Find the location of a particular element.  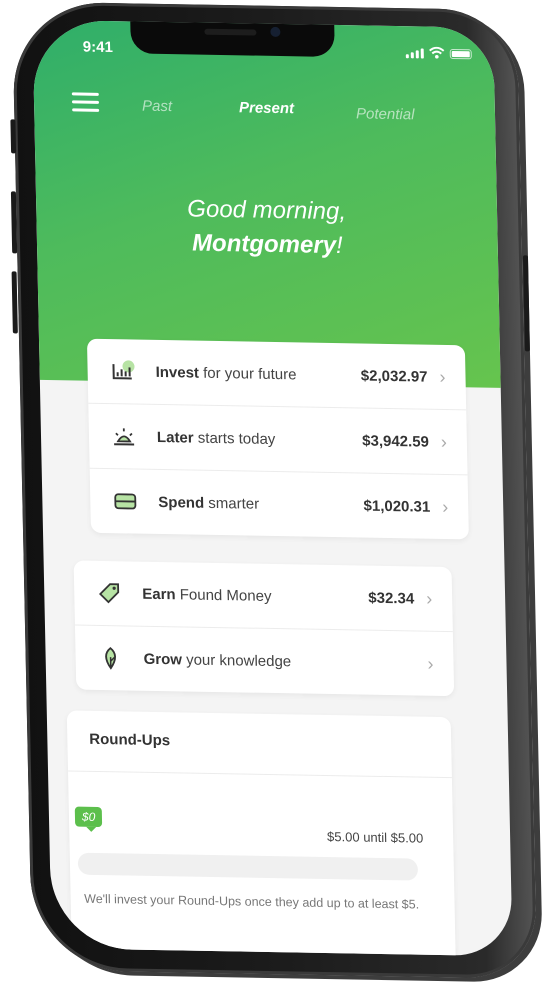

roundups-current-badge: $0 is located at coordinates (88, 817).